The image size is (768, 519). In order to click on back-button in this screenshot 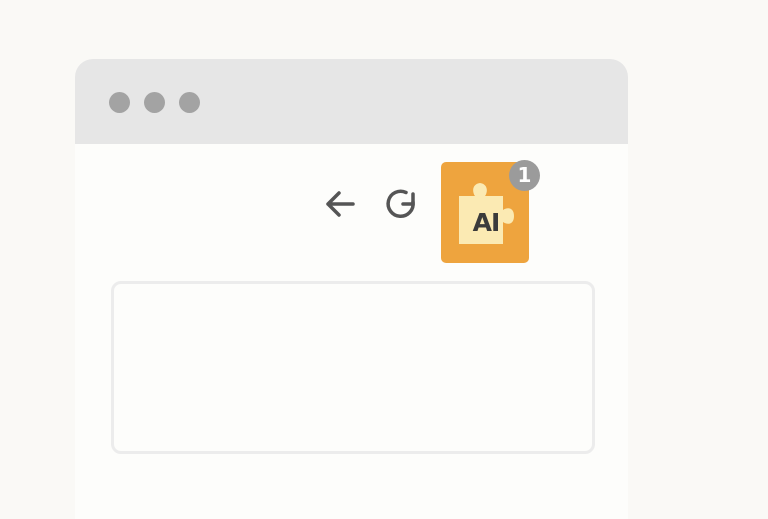, I will do `click(340, 206)`.